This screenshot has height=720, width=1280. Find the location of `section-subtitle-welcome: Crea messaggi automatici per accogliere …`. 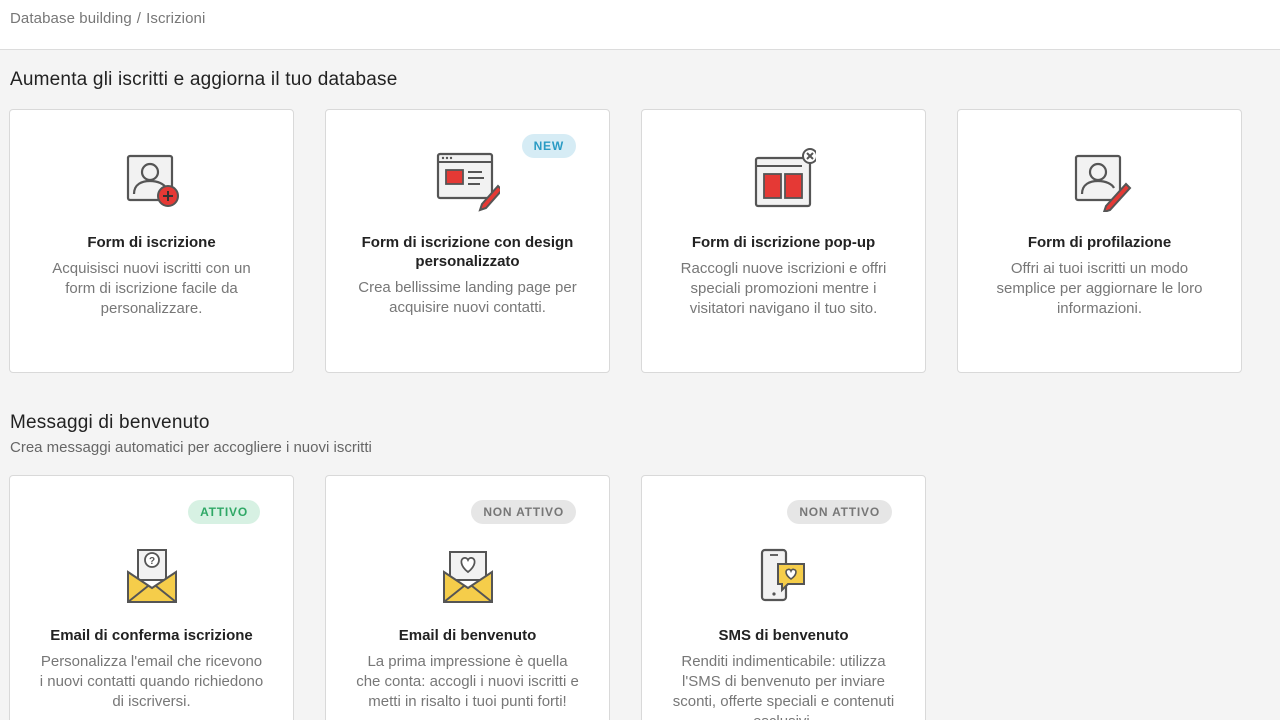

section-subtitle-welcome: Crea messaggi automatici per accogliere … is located at coordinates (191, 447).